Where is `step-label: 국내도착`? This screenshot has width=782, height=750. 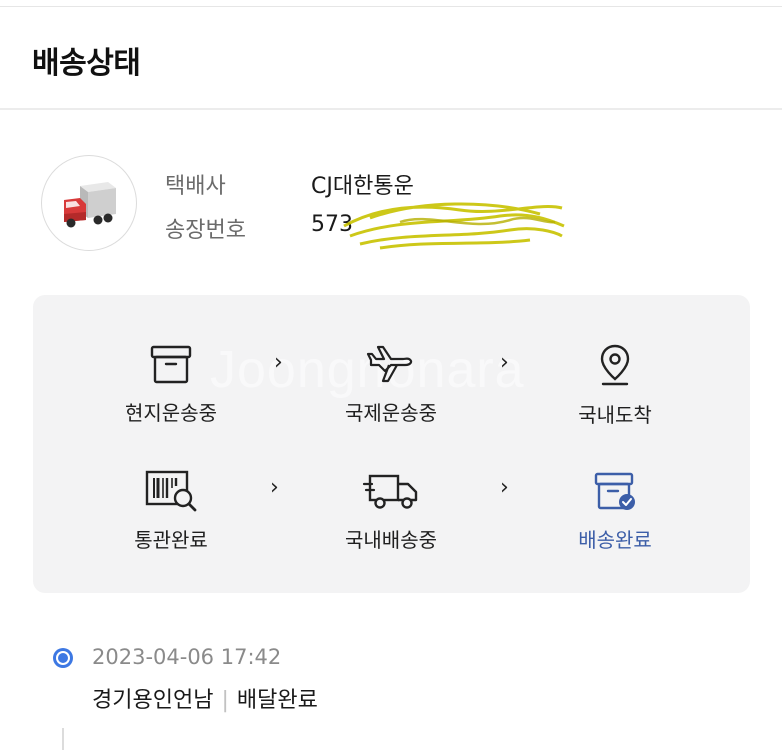
step-label: 국내도착 is located at coordinates (615, 415).